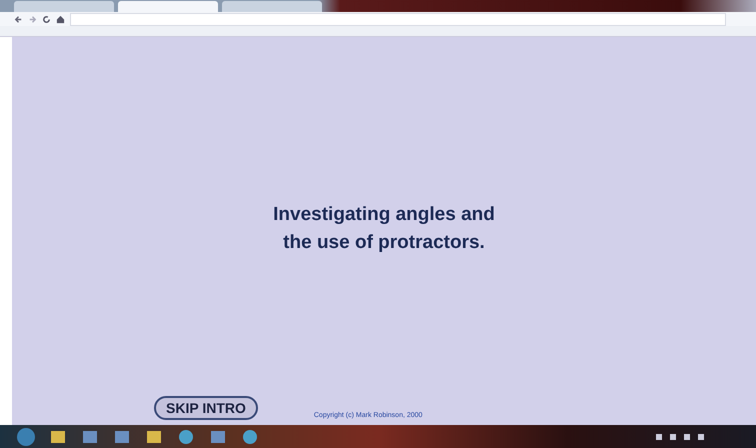 This screenshot has width=756, height=448. Describe the element at coordinates (206, 408) in the screenshot. I see `skip-intro-button: SKIP INTRO` at that location.